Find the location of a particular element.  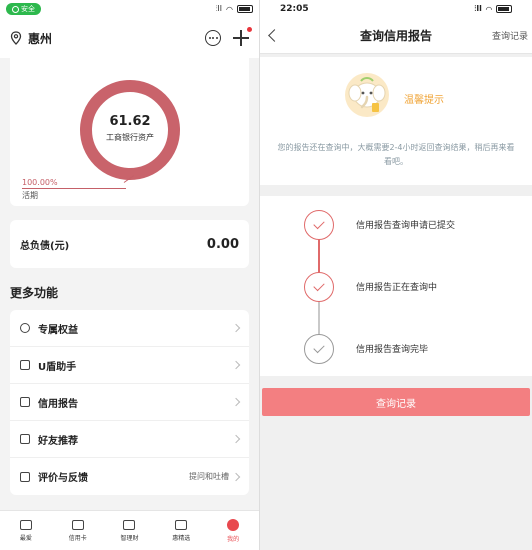

location-pin-icon is located at coordinates (16, 38).